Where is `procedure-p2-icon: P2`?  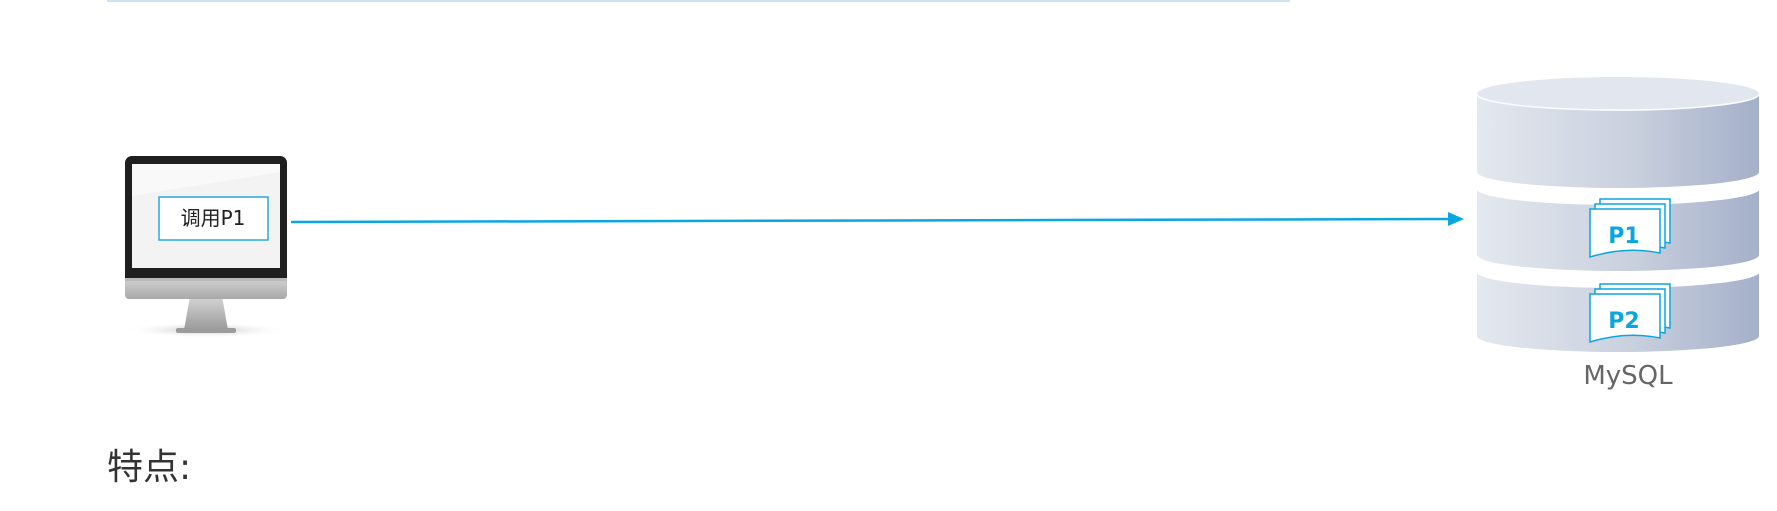
procedure-p2-icon: P2 is located at coordinates (1630, 313).